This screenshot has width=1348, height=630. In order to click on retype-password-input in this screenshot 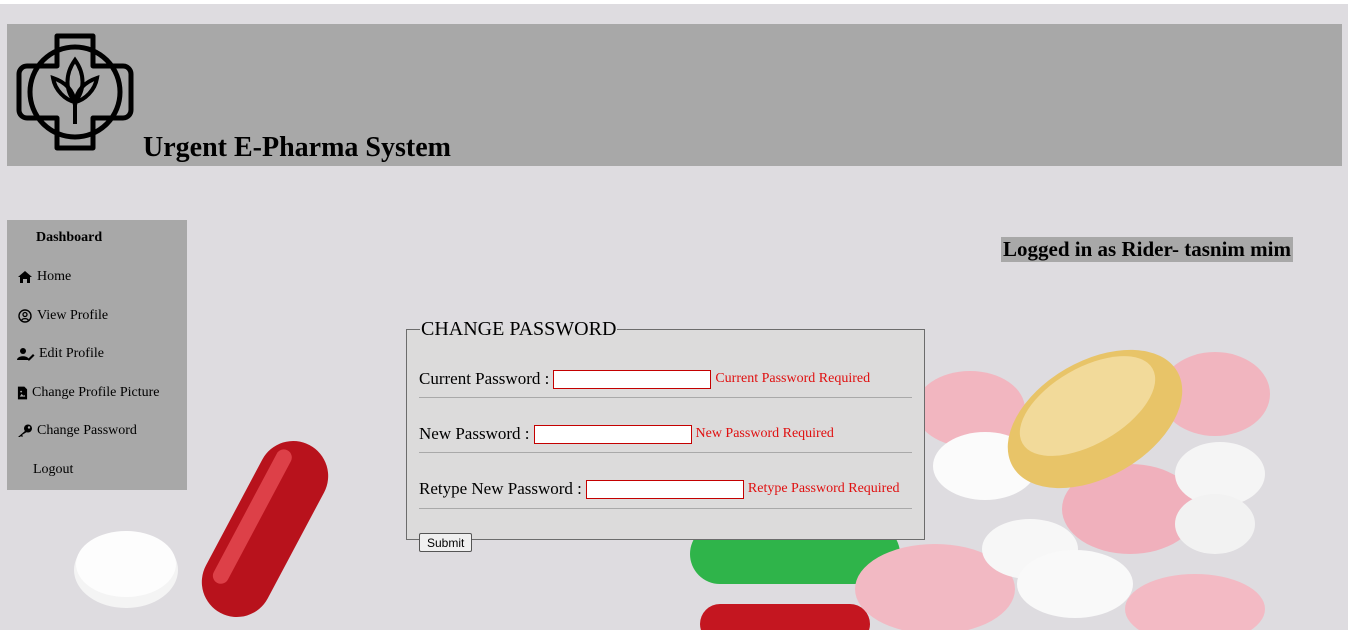, I will do `click(664, 489)`.